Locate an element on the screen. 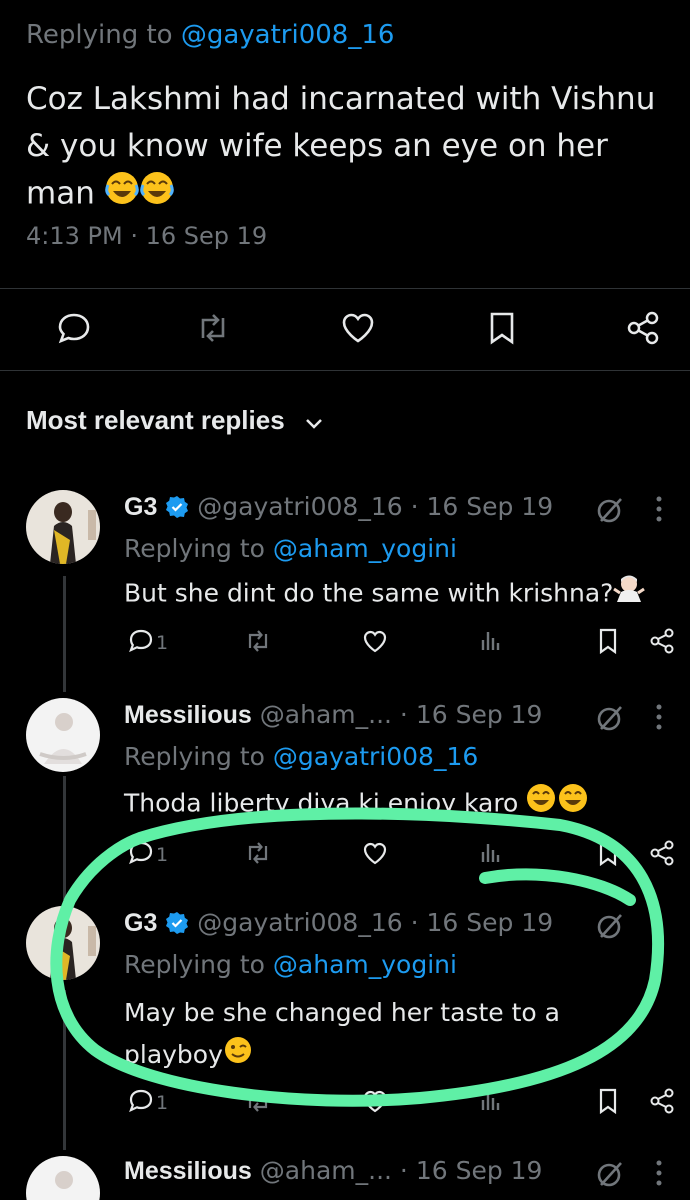  most-relevant-replies-dropdown: Most relevant replies is located at coordinates (175, 421).